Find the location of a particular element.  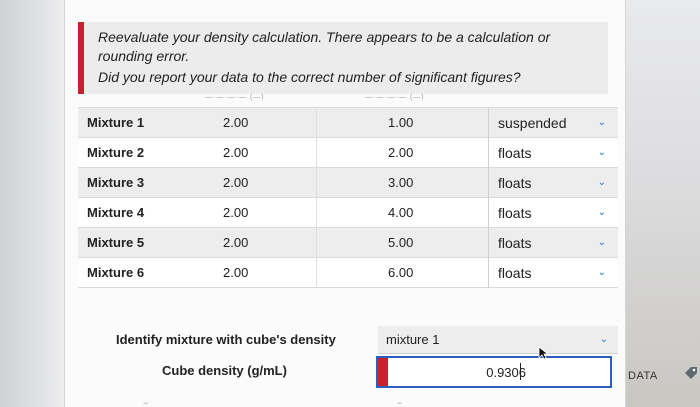

cube-density-field is located at coordinates (494, 372).